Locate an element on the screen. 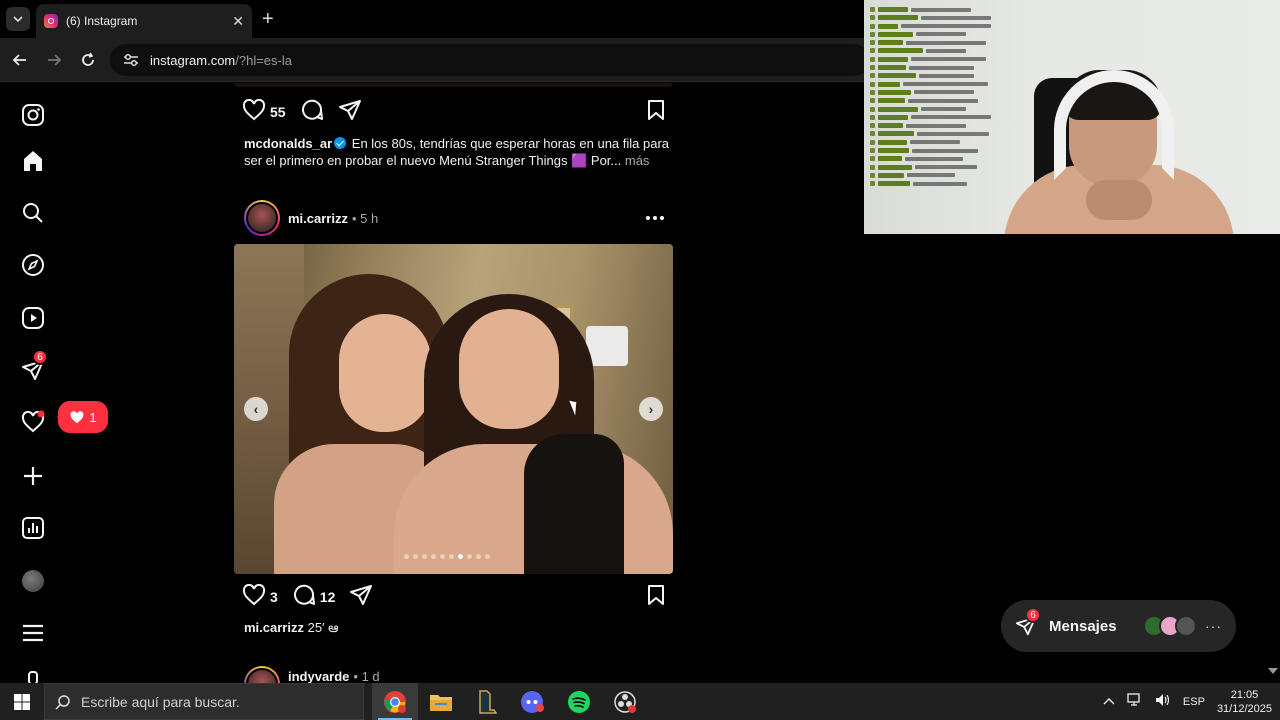  notification-popup-bubble: 1 is located at coordinates (82, 417).